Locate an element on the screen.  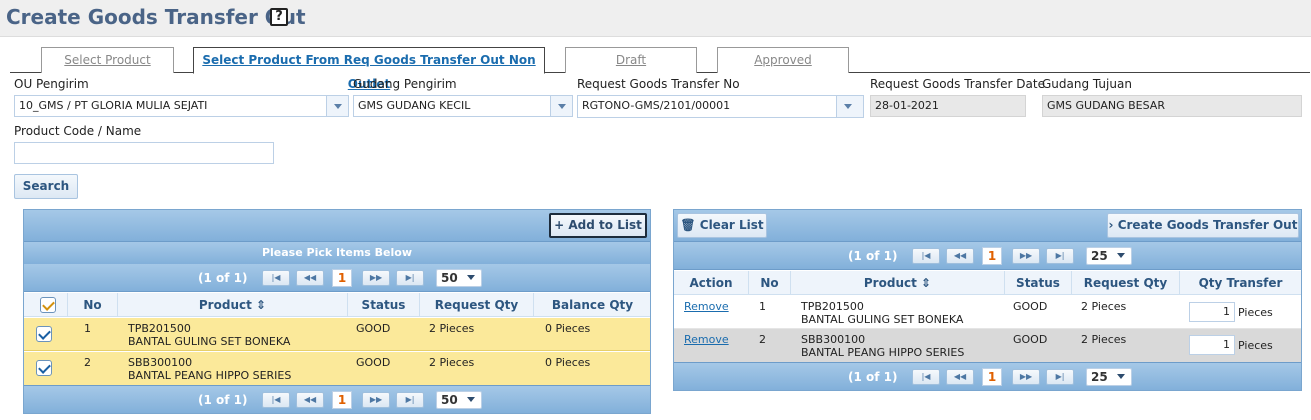
right-pager-bottom: (1 of 1) |◀ ◀◀ 1 ▶▶ ▶| 25 is located at coordinates (987, 376).